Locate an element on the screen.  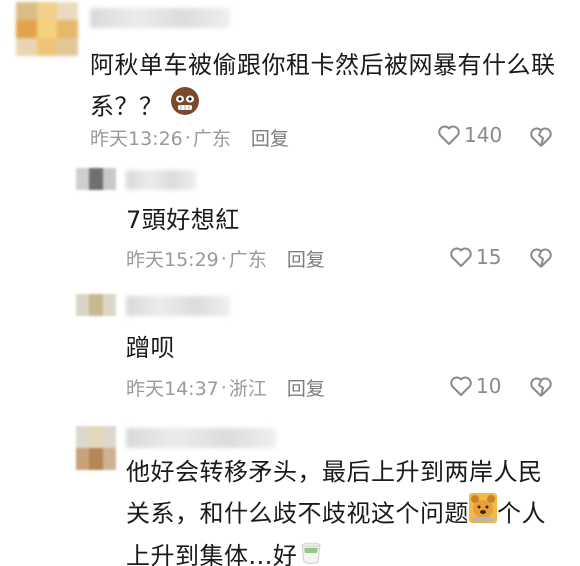
face-emoji is located at coordinates (185, 107).